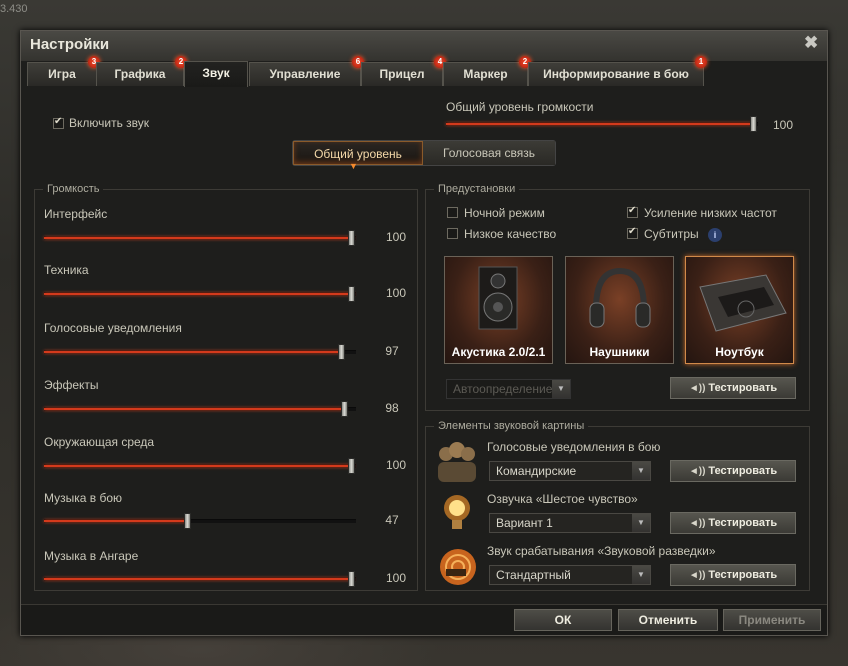  I want to click on tab-battle-info: Информирование в бою 1, so click(617, 71).